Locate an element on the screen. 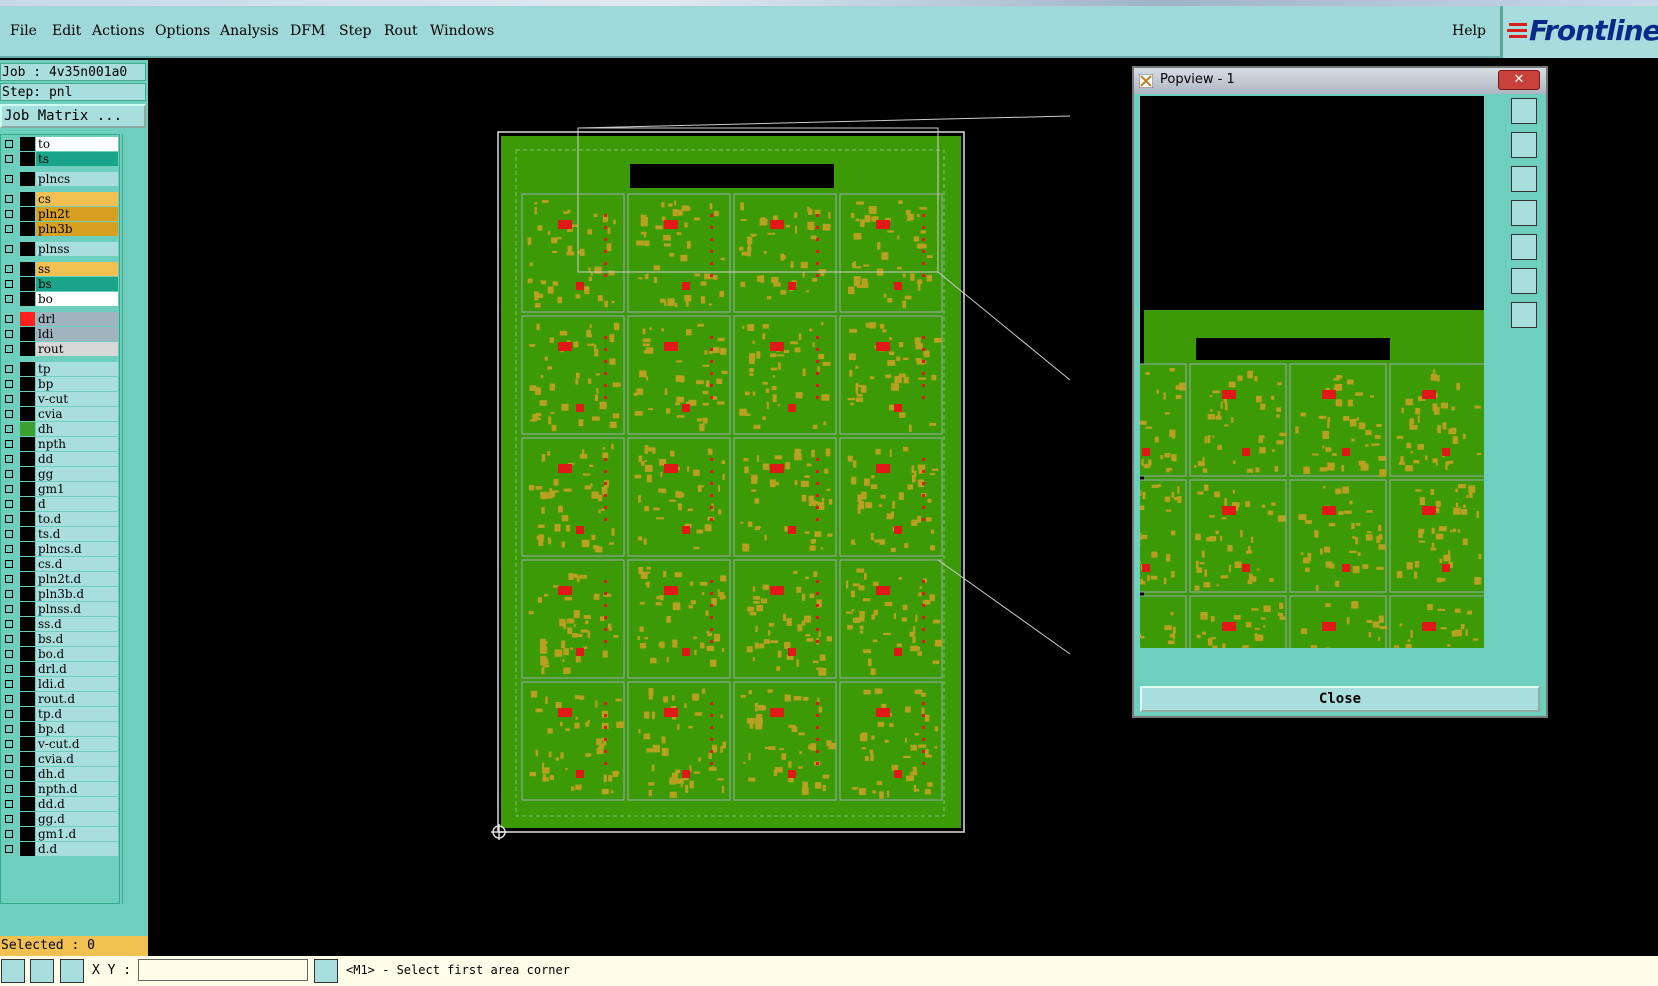 This screenshot has width=1658, height=986. layer-row-d: d is located at coordinates (61, 504).